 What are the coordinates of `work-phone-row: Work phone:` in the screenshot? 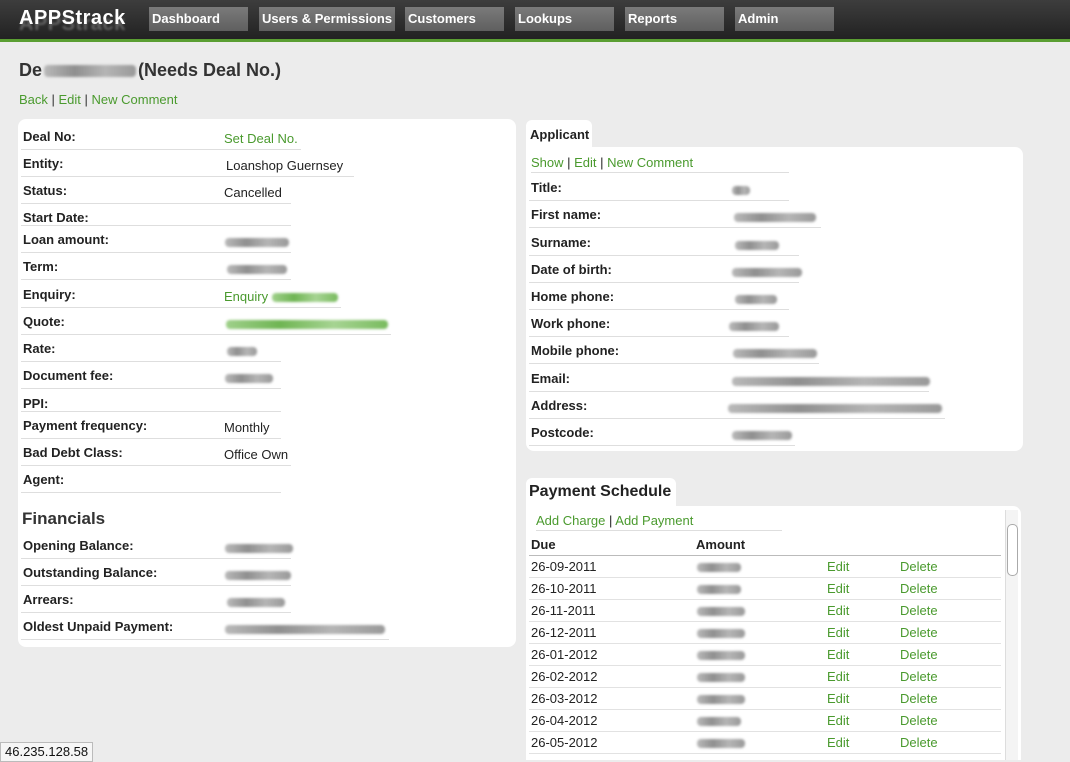 It's located at (659, 323).